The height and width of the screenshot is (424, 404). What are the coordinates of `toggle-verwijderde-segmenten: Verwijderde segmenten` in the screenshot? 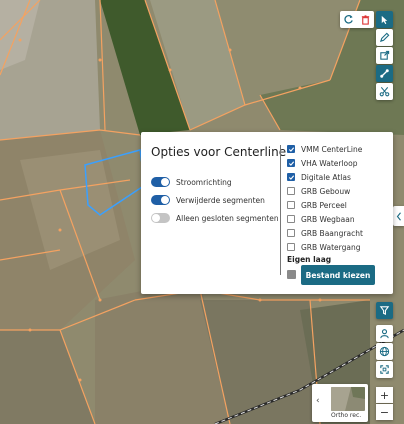 It's located at (208, 200).